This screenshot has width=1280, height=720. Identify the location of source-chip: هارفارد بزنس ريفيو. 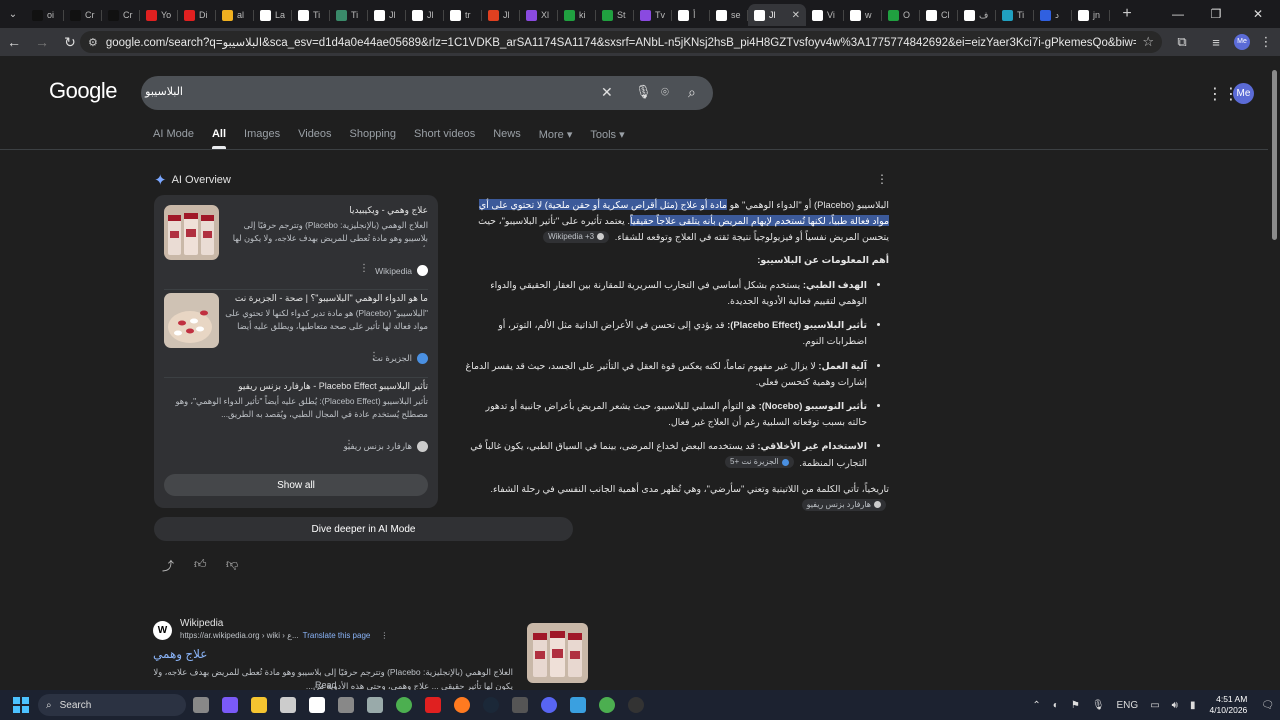
(843, 504).